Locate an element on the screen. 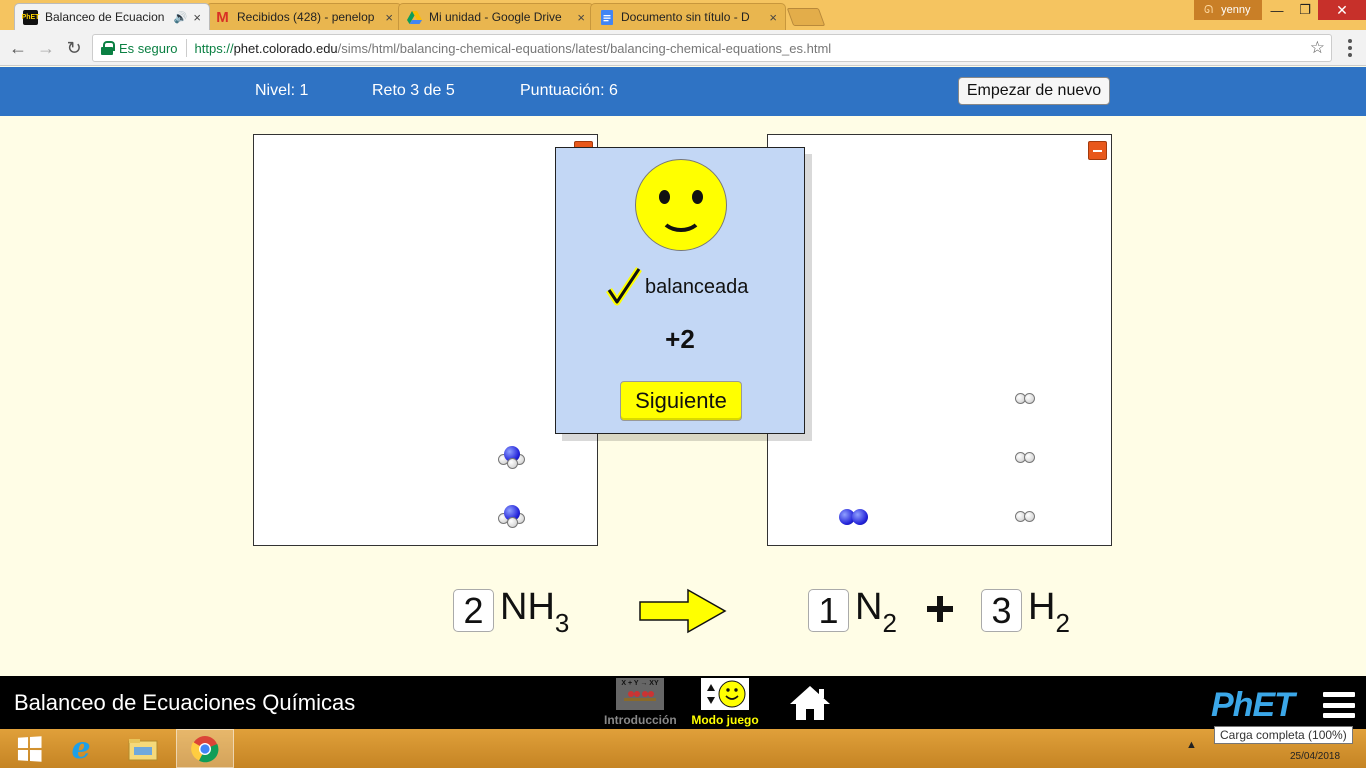  coefficient-n2: 1 is located at coordinates (828, 610).